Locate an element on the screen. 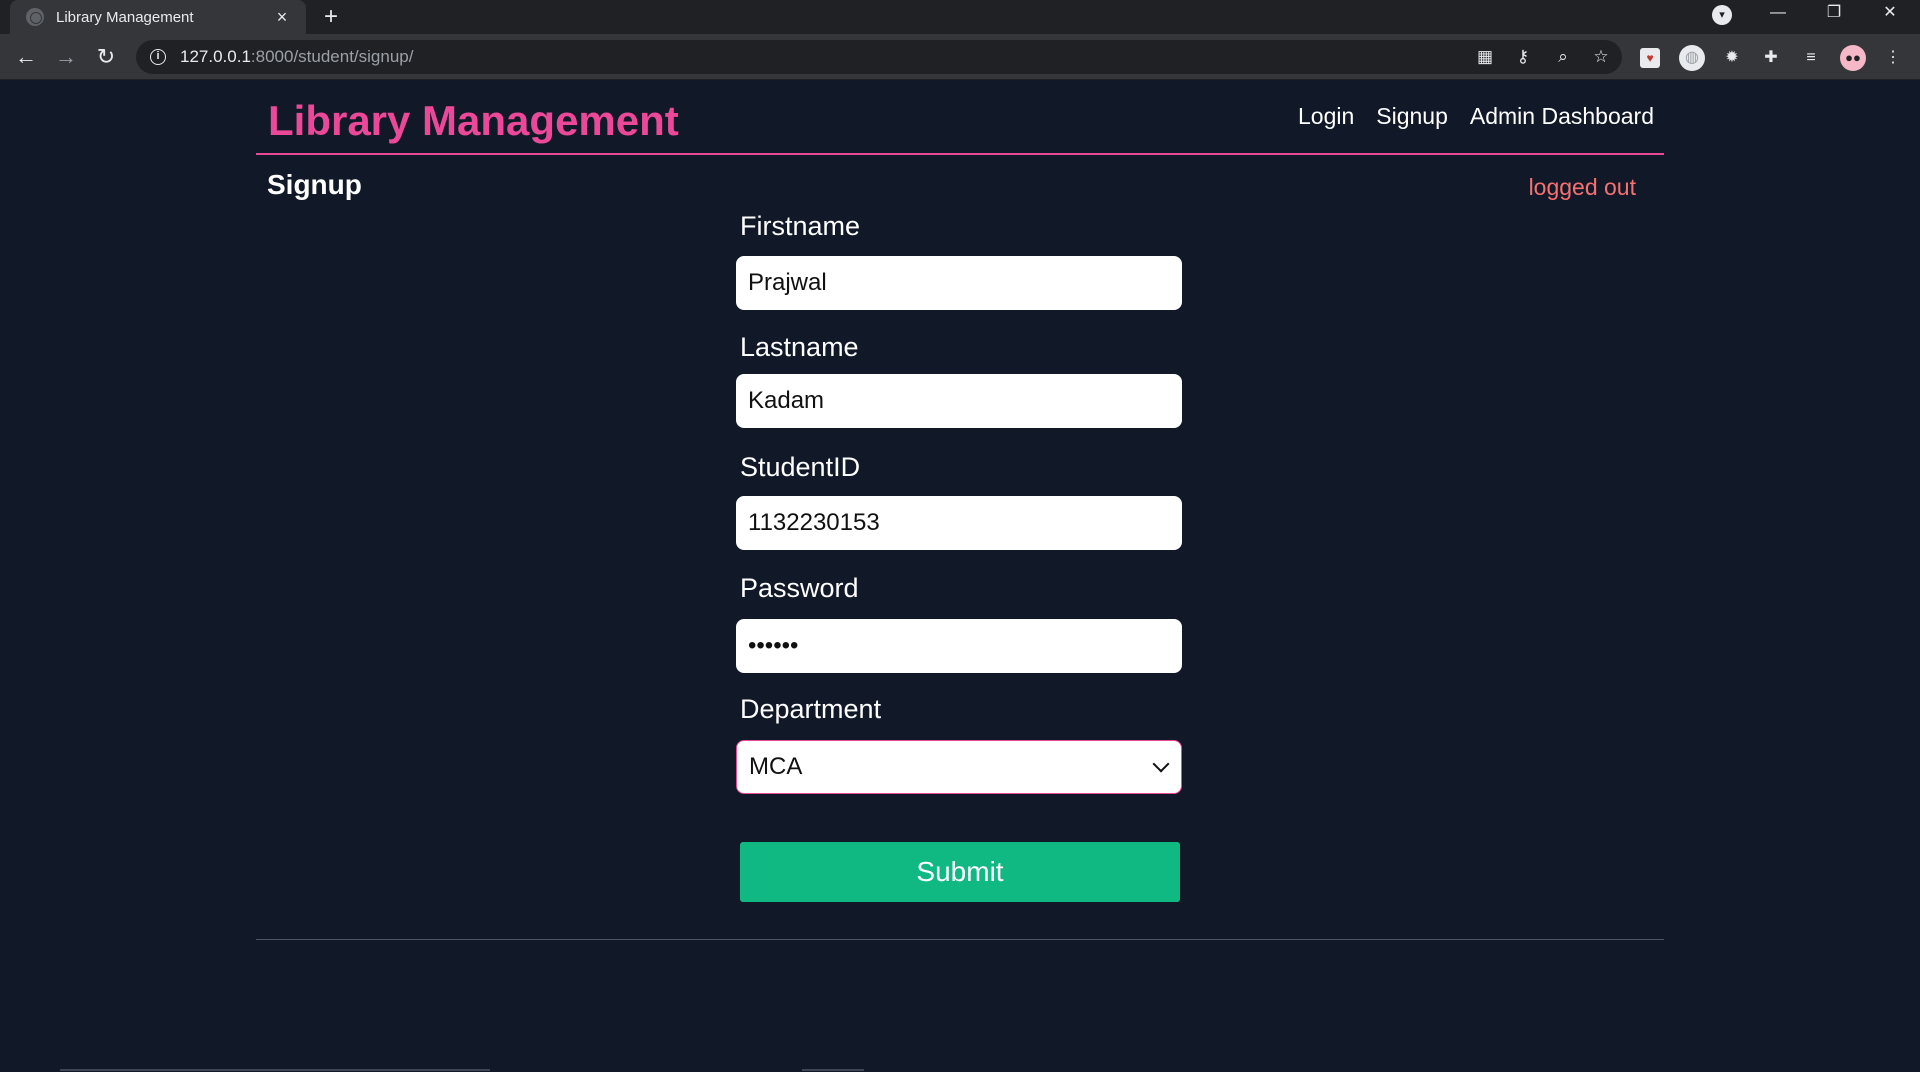 The width and height of the screenshot is (1920, 1072). new-tab-button: + is located at coordinates (331, 17).